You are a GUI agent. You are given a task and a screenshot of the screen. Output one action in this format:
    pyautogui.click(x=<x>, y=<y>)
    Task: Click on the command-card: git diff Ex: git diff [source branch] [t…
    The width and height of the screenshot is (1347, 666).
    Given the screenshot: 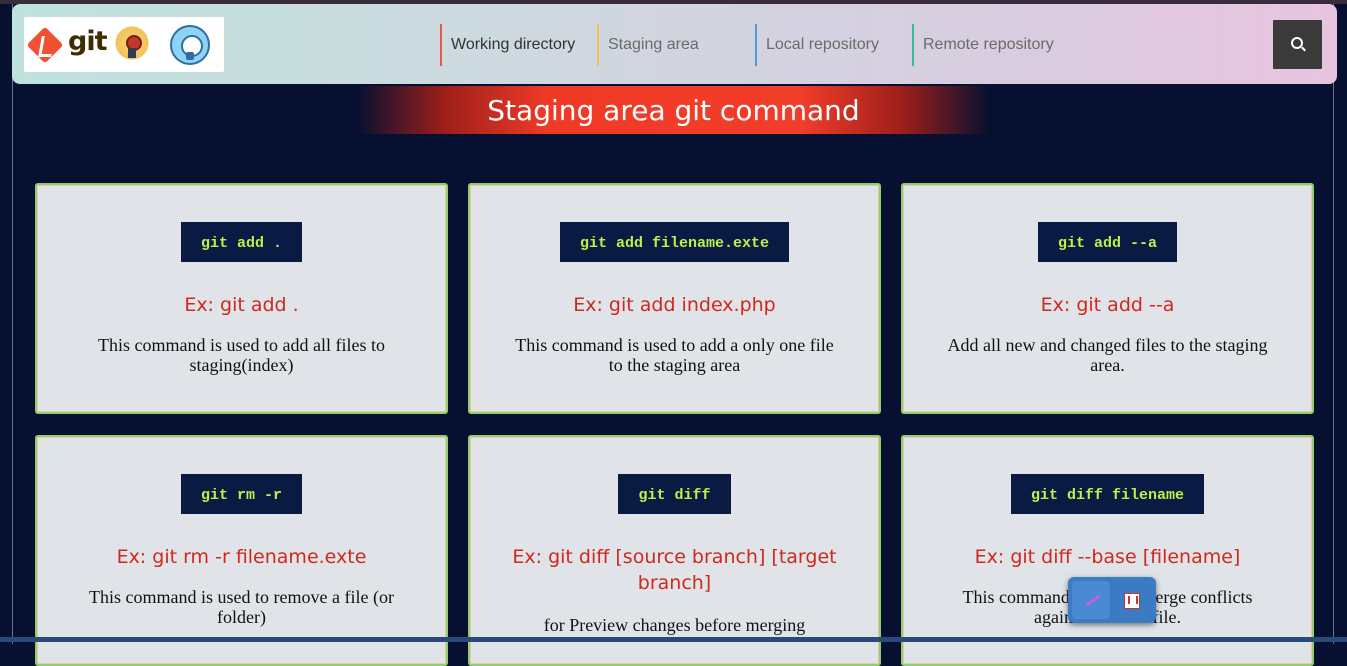 What is the action you would take?
    pyautogui.click(x=674, y=550)
    